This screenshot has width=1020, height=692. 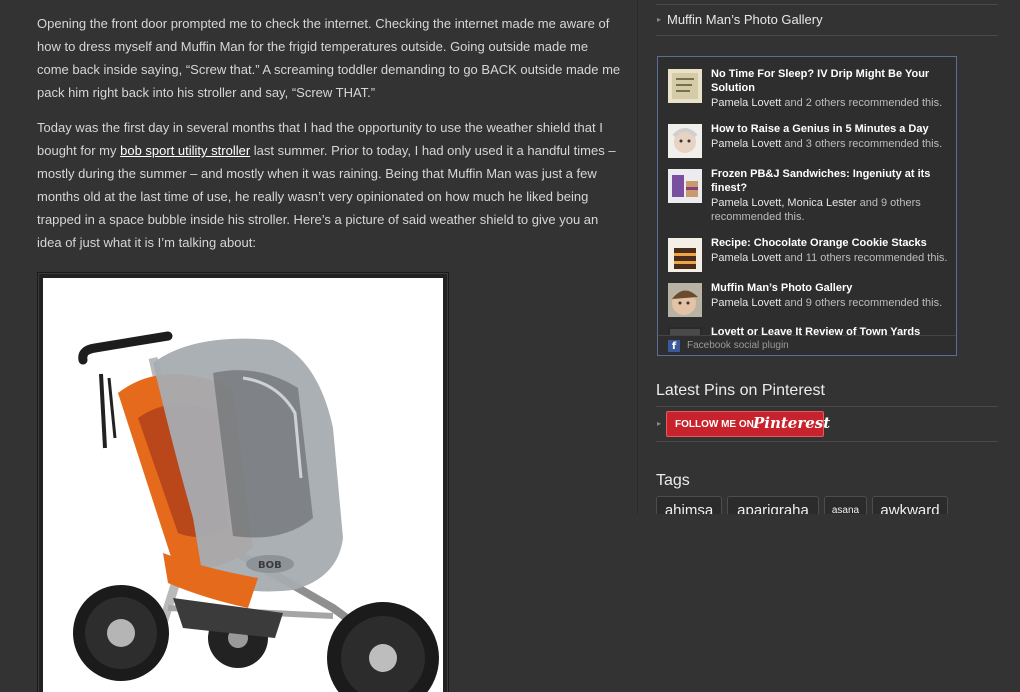 What do you see at coordinates (830, 129) in the screenshot?
I see `fb-item-title: How to Raise a Genius in 5 Minutes a Day` at bounding box center [830, 129].